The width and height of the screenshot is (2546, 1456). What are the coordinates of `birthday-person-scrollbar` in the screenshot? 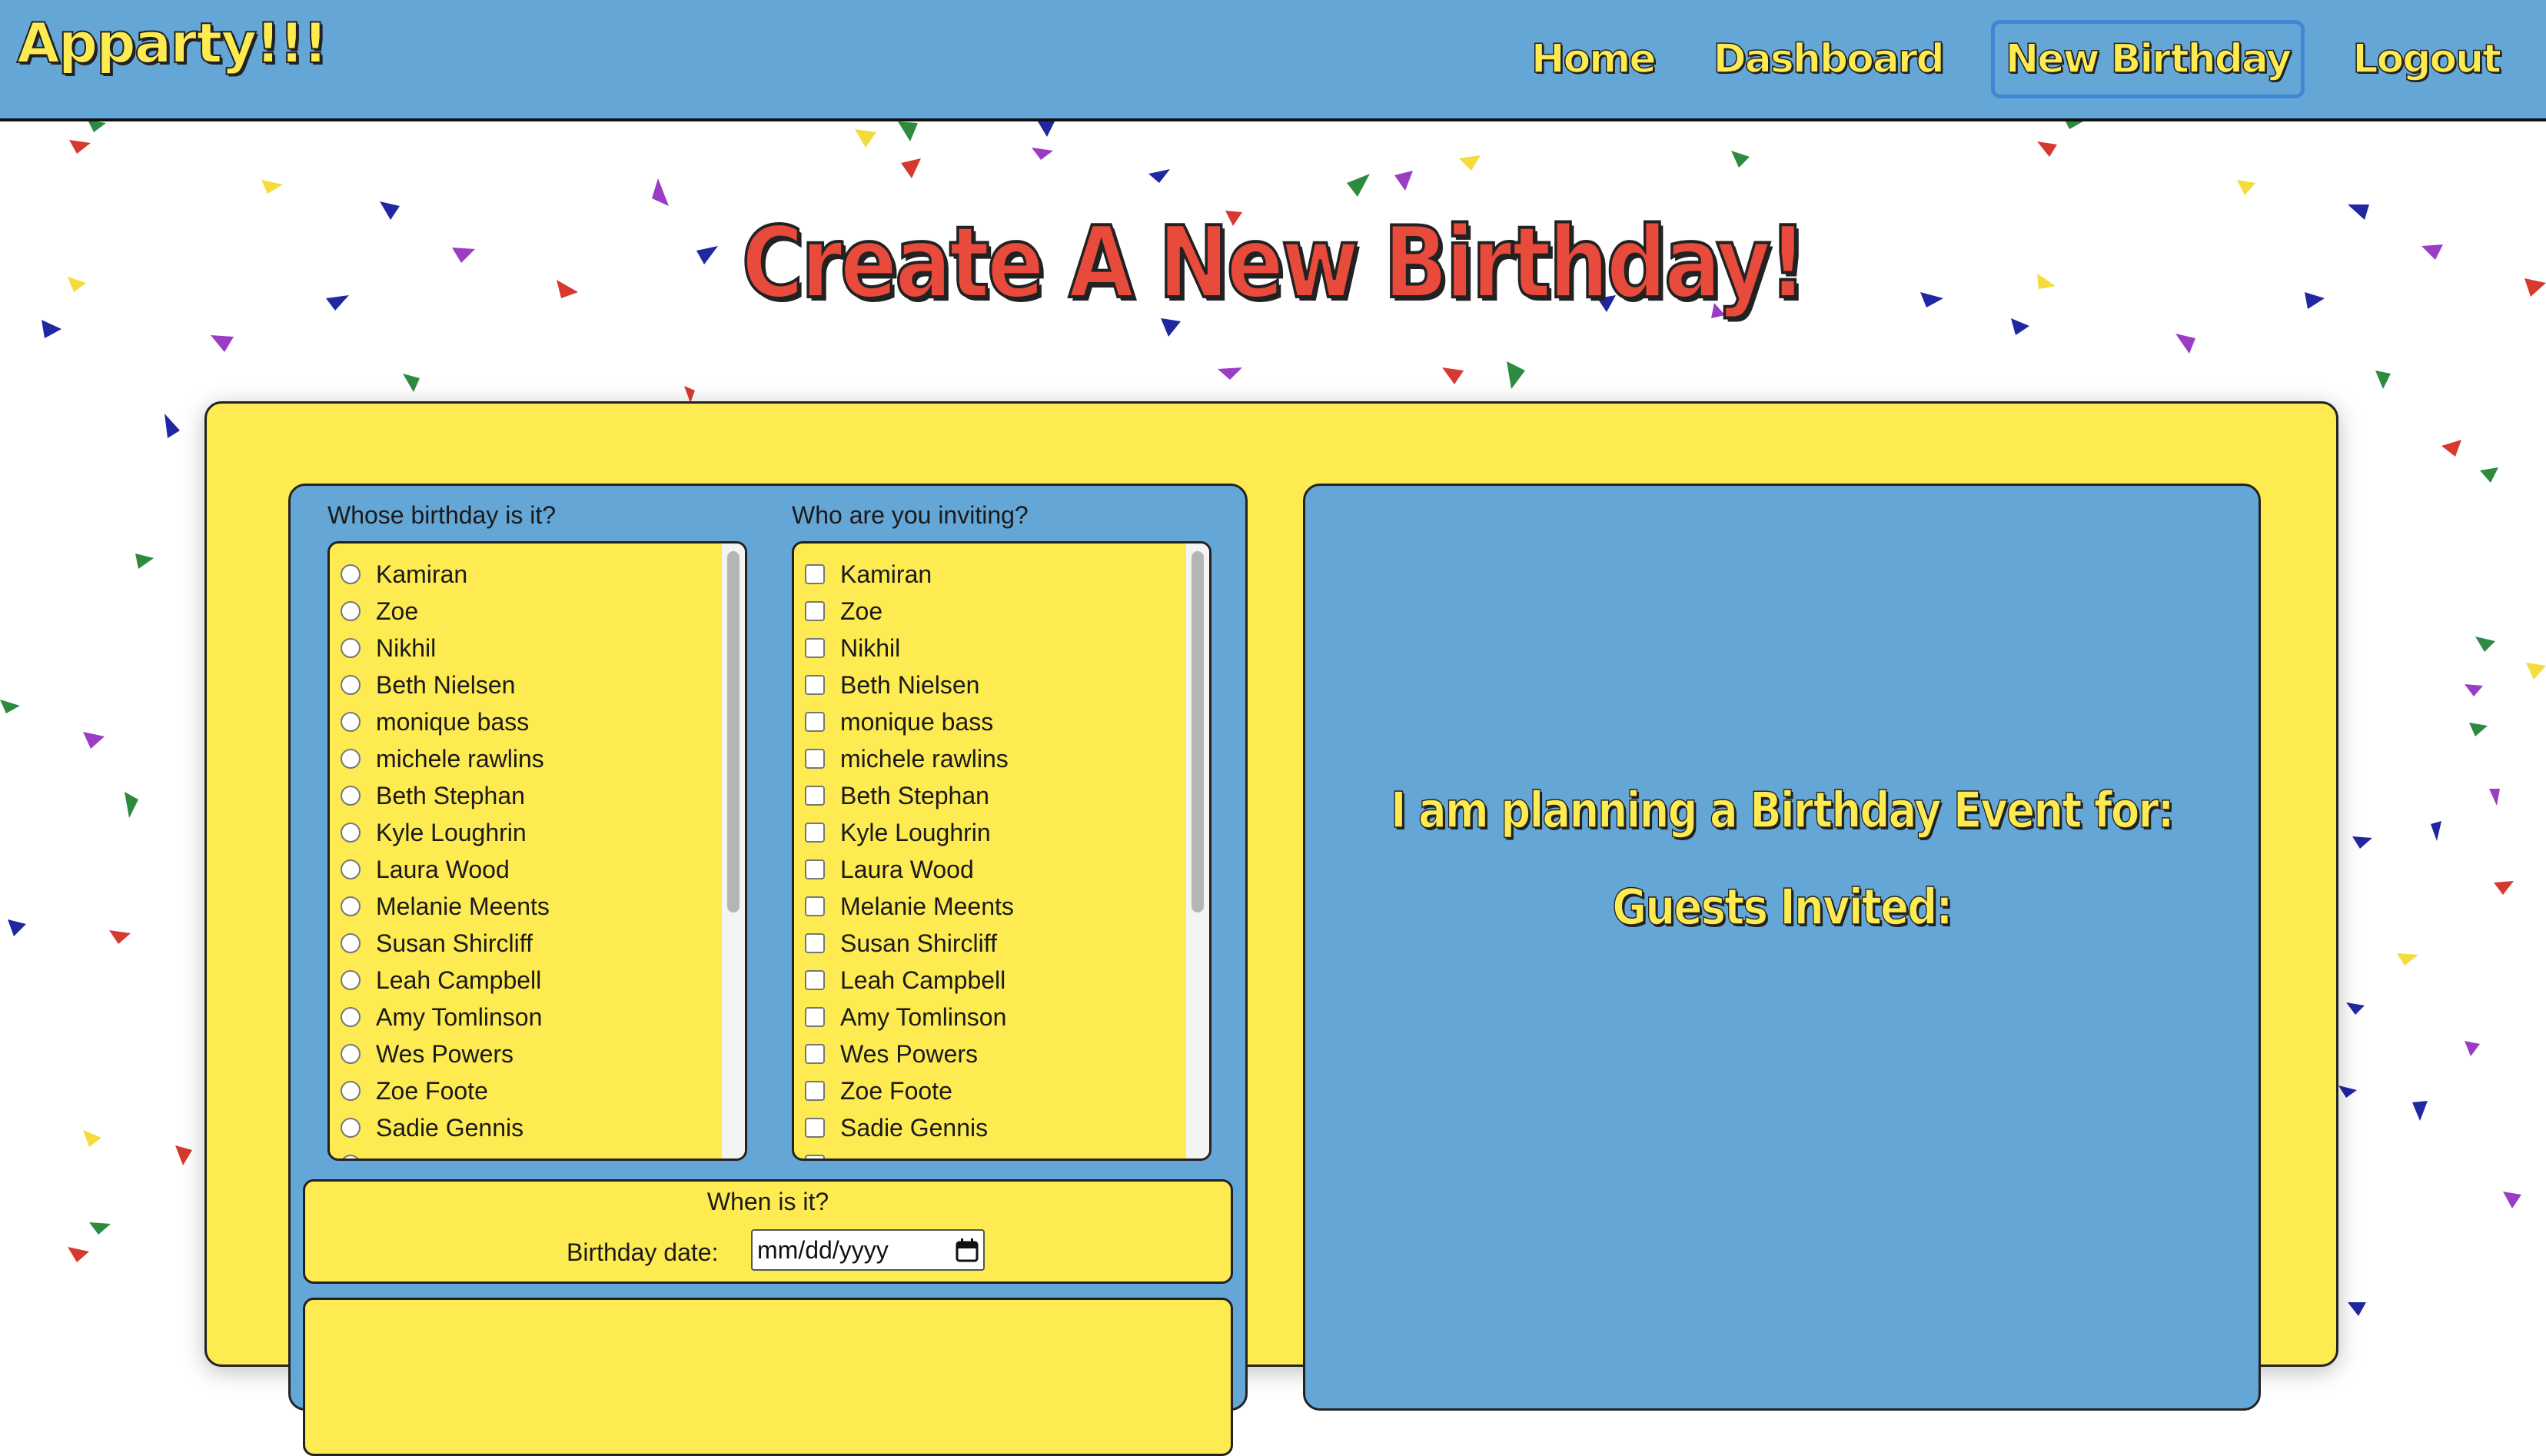 It's located at (733, 851).